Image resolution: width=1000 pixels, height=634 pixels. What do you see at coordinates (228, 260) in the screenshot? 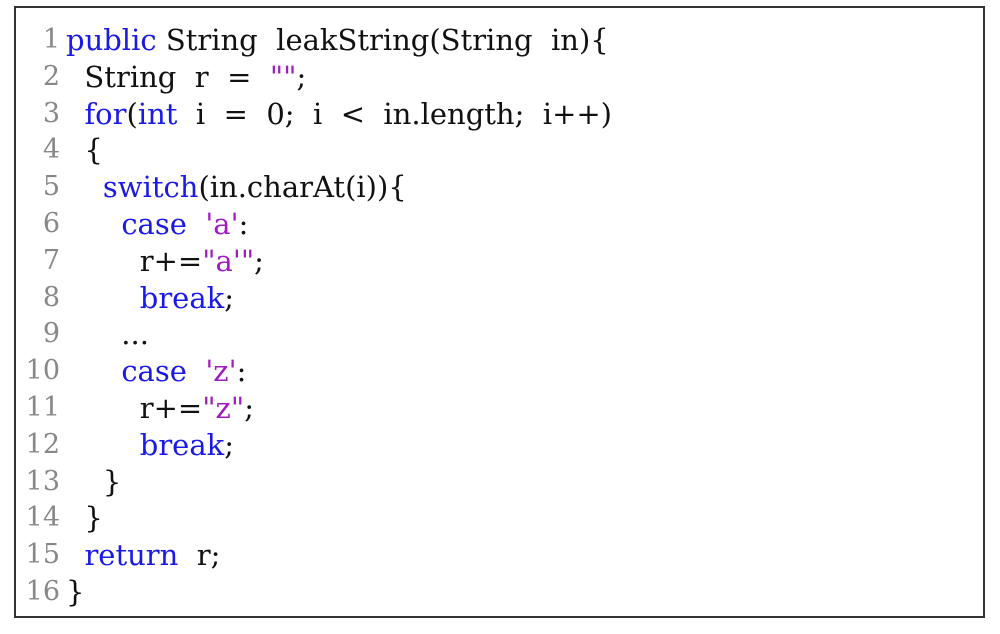
I see `string-literal-token: "a'"` at bounding box center [228, 260].